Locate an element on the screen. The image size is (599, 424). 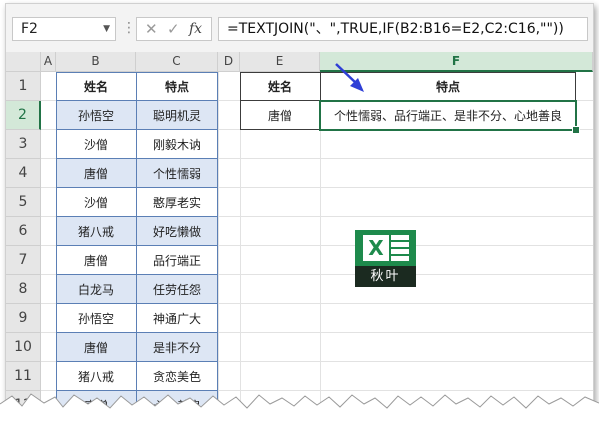
torn-edge is located at coordinates (299, 408).